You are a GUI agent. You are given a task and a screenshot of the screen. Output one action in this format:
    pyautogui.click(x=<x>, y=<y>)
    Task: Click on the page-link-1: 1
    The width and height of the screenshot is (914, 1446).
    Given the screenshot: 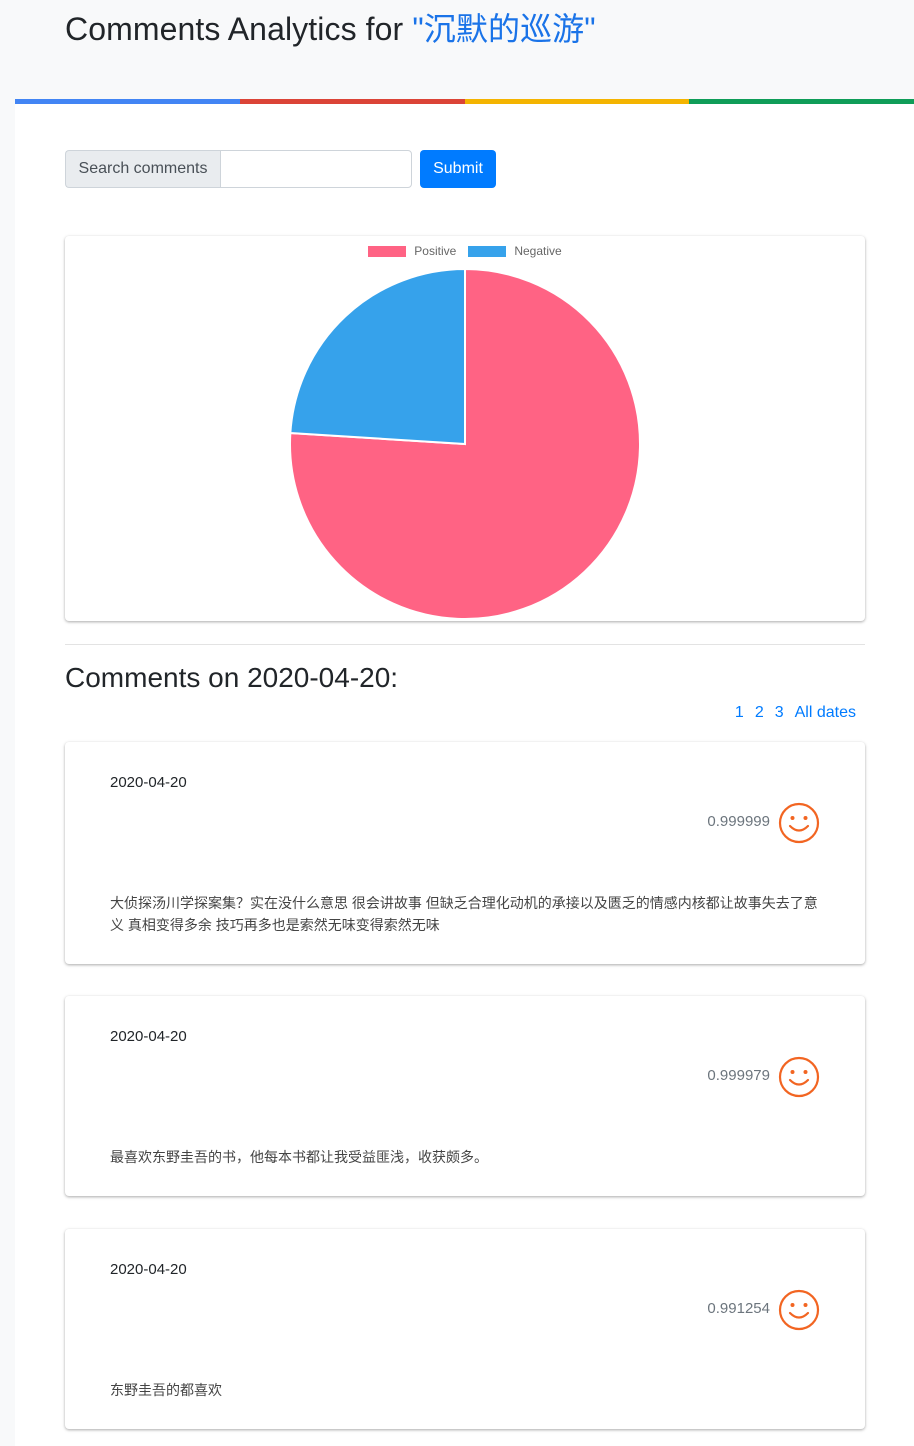 What is the action you would take?
    pyautogui.click(x=739, y=713)
    